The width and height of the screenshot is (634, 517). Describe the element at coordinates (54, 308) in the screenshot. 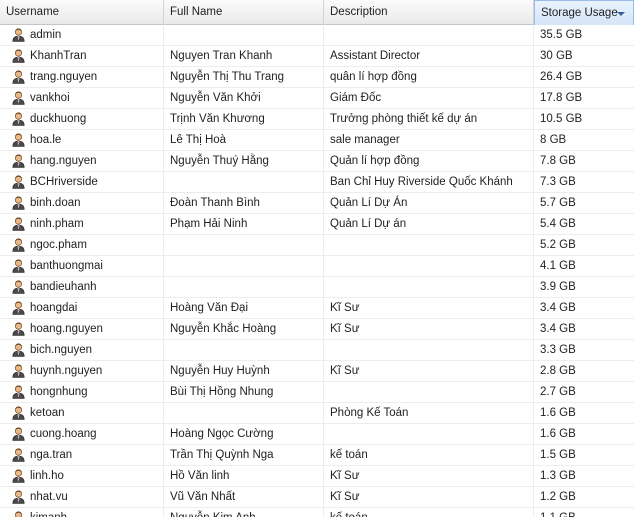

I see `username-text: hoangdai` at that location.